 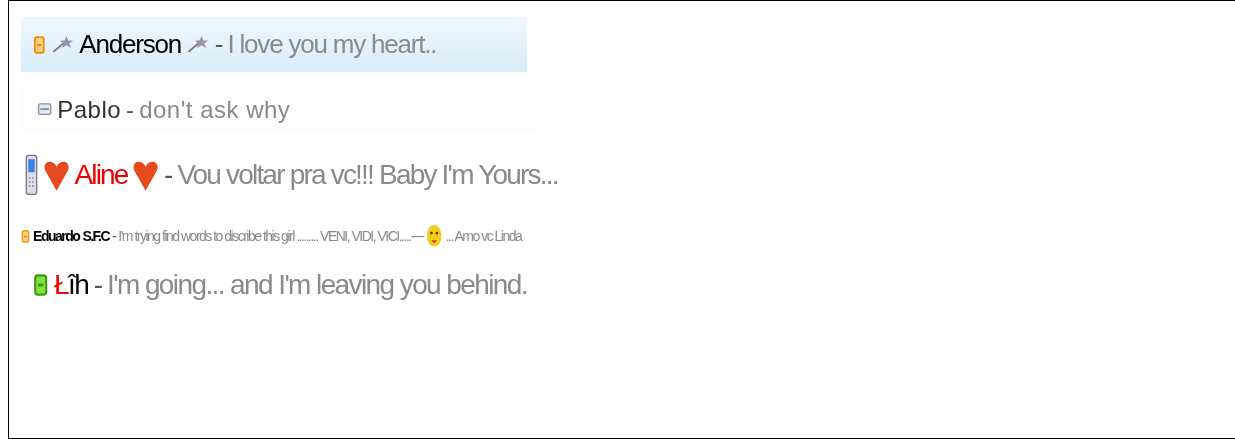 I want to click on contact-row: Eduardo S.F.C - I'm trying find words to discribe this girl ......... VENI, VIDI, VICI.....---- ... Amo vc Linda, so click(x=271, y=236).